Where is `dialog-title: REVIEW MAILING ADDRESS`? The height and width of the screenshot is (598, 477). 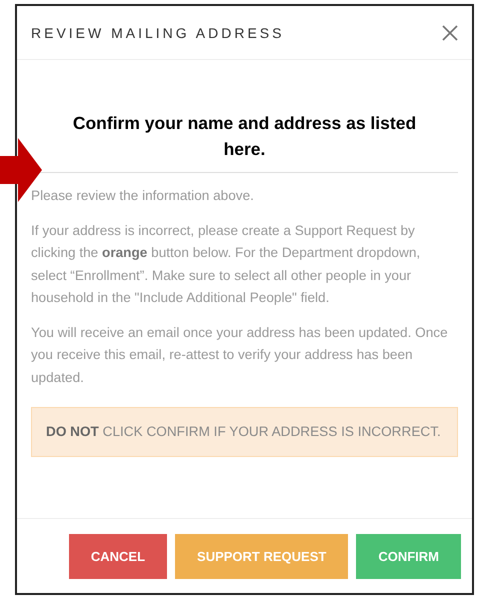
dialog-title: REVIEW MAILING ADDRESS is located at coordinates (157, 32).